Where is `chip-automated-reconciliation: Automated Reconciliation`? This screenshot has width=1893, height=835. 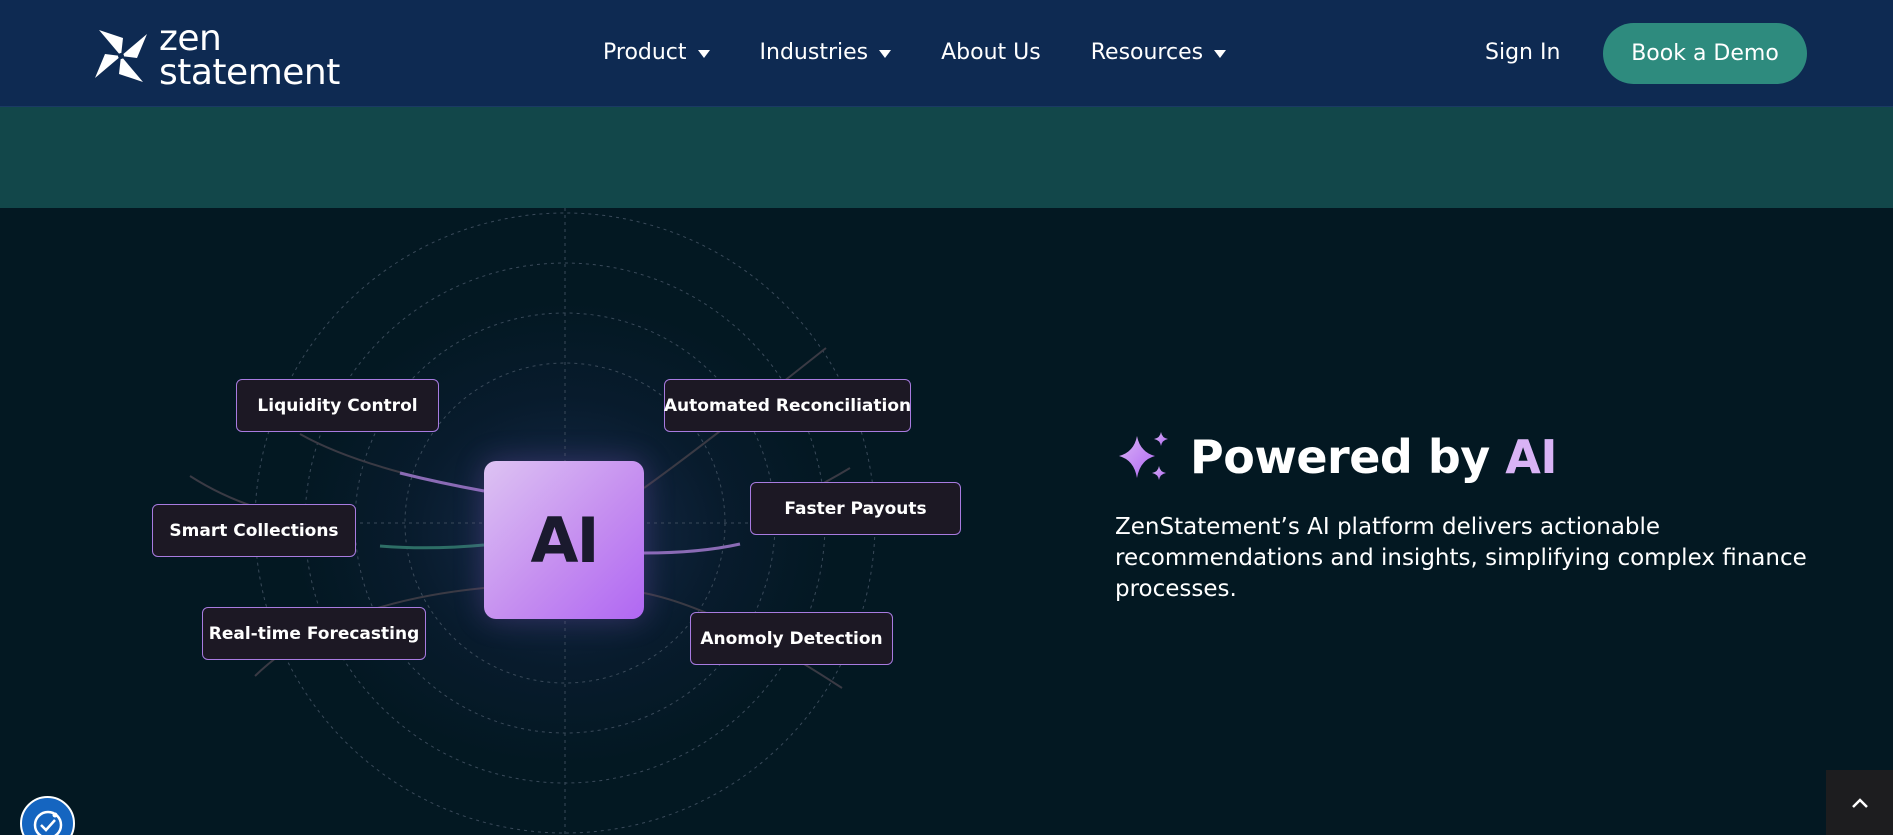 chip-automated-reconciliation: Automated Reconciliation is located at coordinates (787, 405).